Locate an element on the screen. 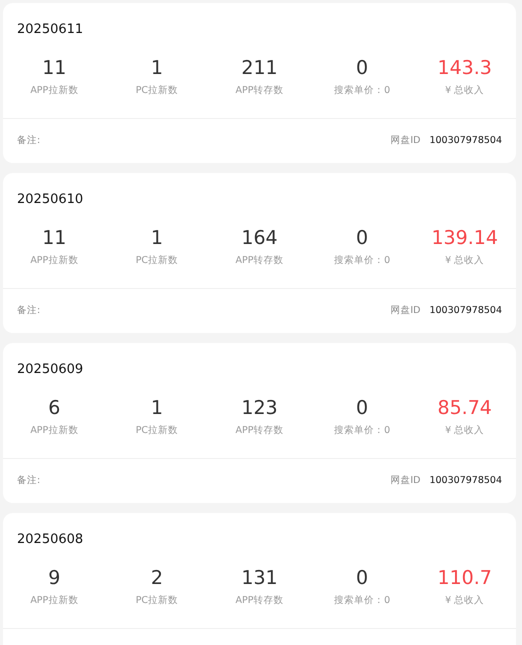  income-value: 110.7 is located at coordinates (464, 578).